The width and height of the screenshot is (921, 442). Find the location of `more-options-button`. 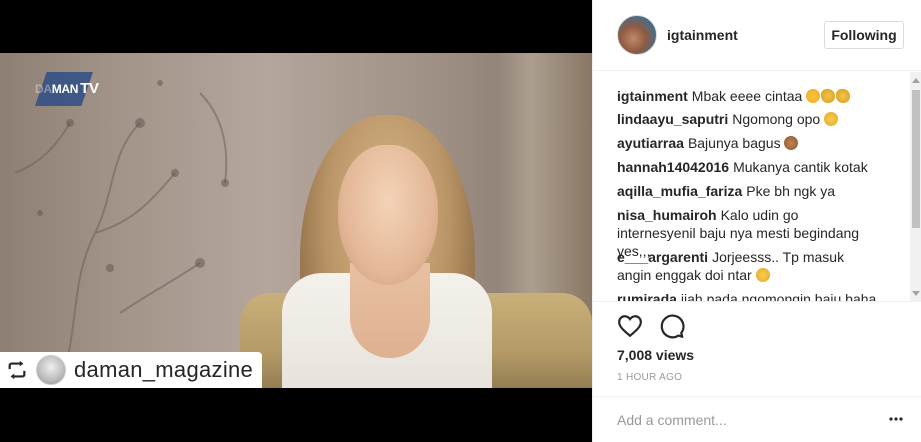

more-options-button is located at coordinates (896, 419).